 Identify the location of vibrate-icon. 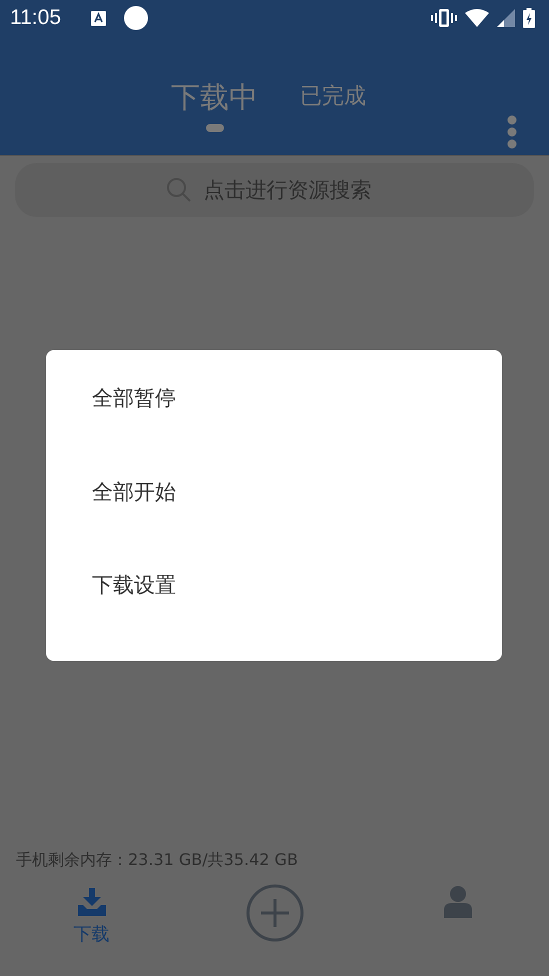
(444, 18).